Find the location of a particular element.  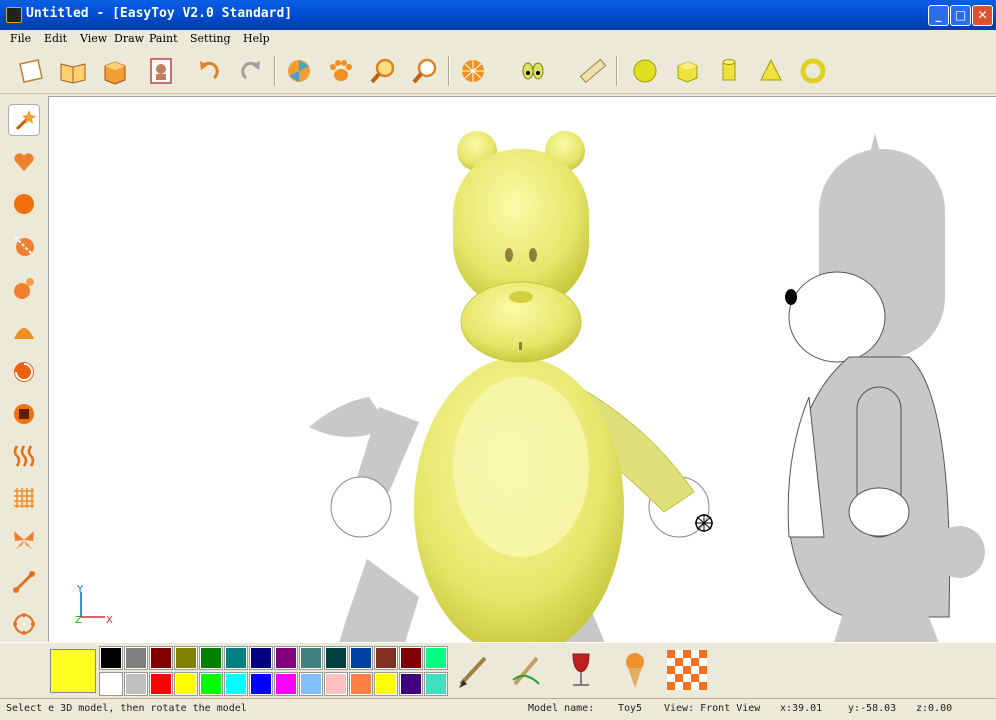

new-page-icon is located at coordinates (31, 71).